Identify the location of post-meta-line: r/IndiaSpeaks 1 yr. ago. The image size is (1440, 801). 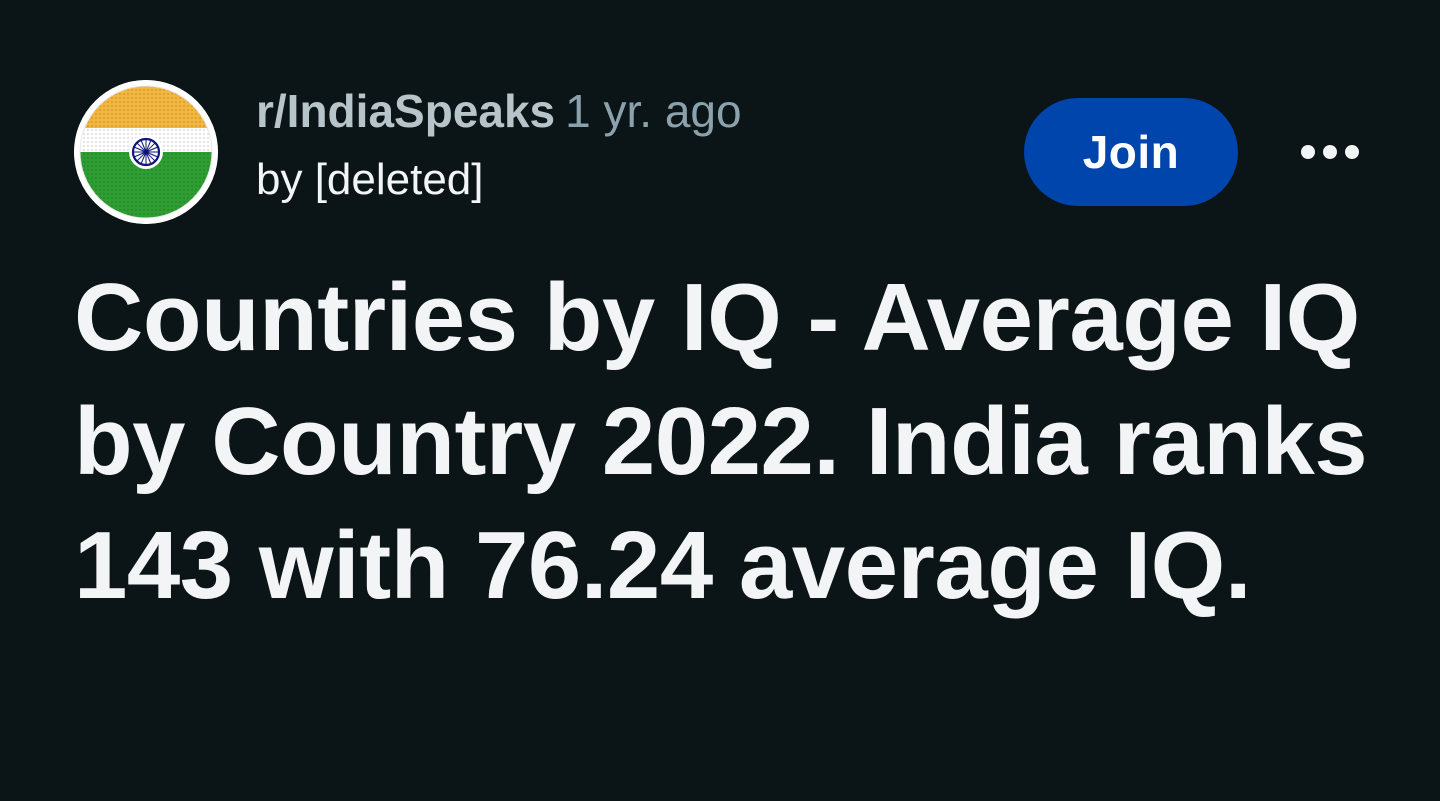
(499, 116).